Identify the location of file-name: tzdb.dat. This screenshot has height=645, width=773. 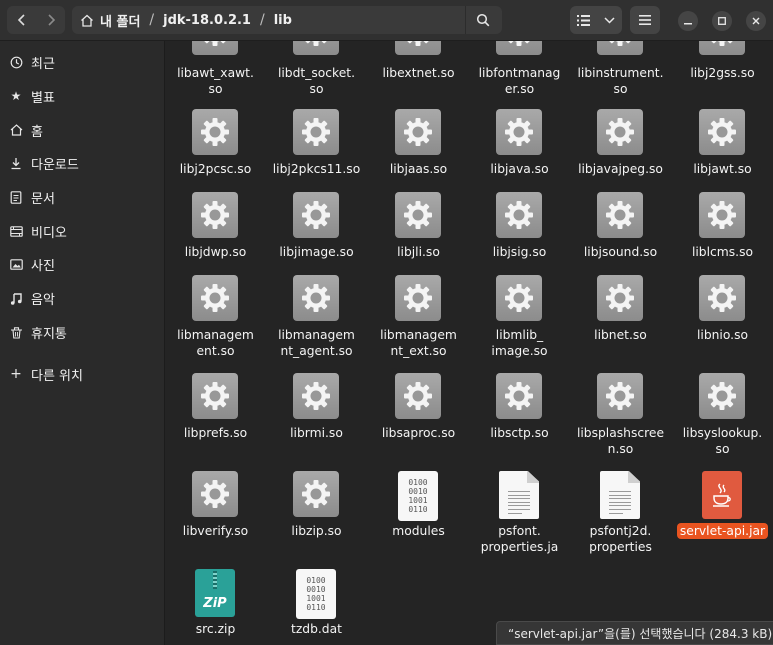
(316, 630).